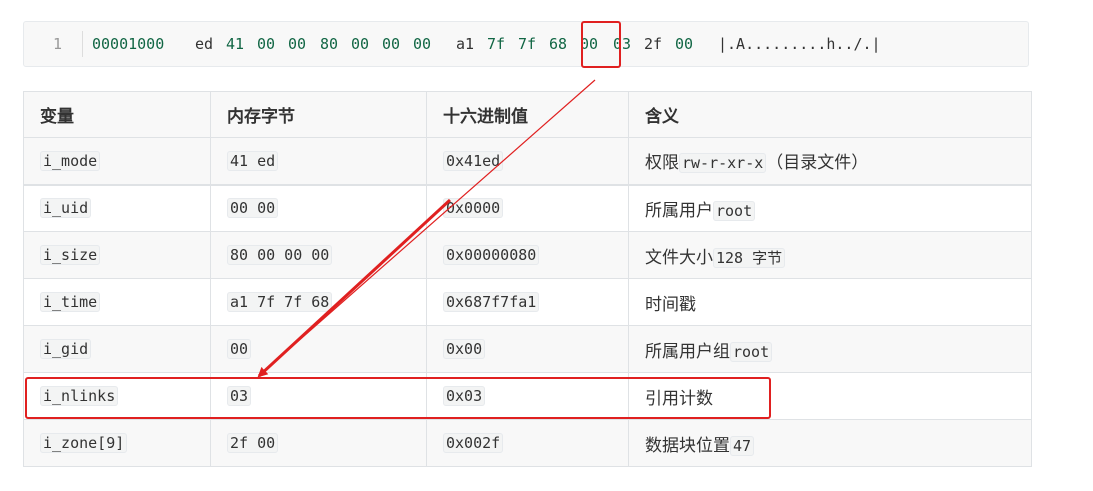 The image size is (1093, 491). I want to click on cell-meaning: 引用计数, so click(830, 396).